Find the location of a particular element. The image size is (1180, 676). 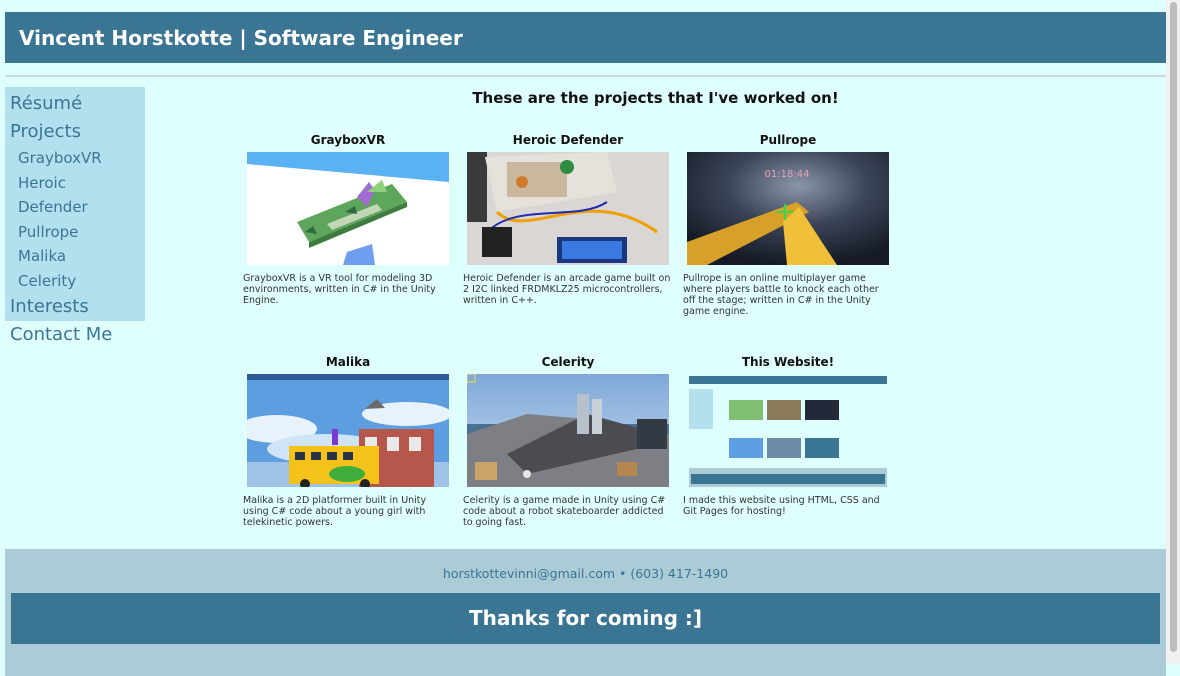

project-title: Heroic Defender is located at coordinates (568, 140).